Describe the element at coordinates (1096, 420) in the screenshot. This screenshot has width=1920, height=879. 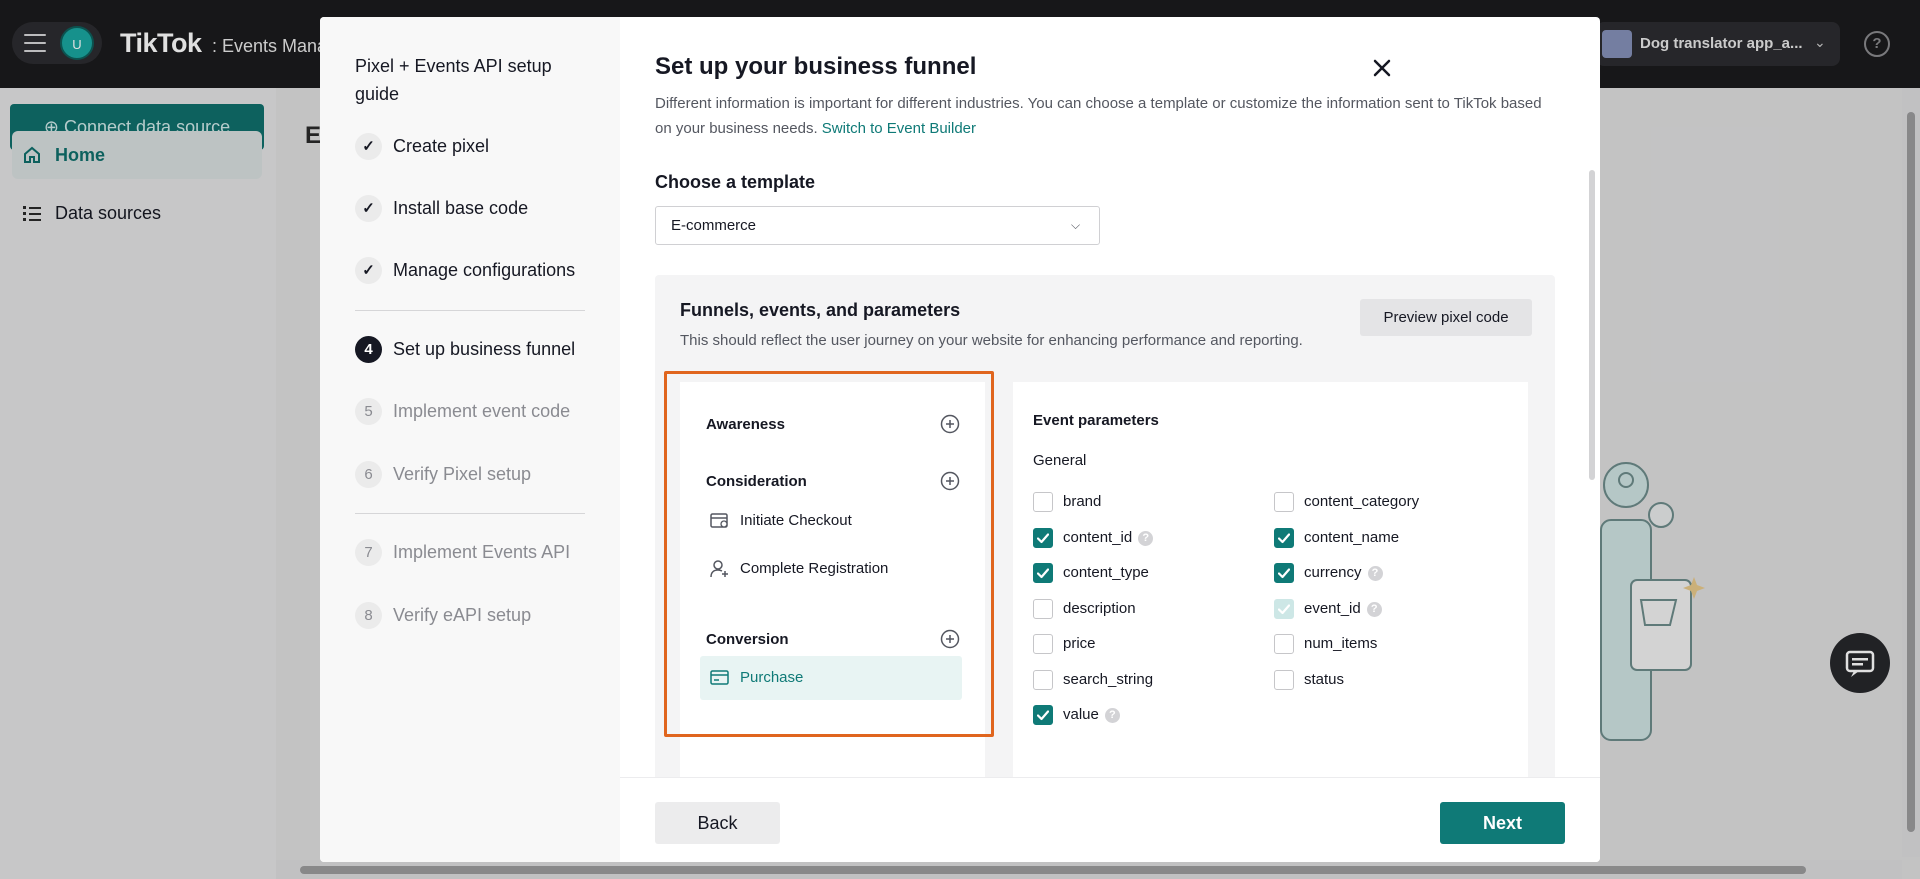
I see `event-parameters-title: Event parameters` at that location.